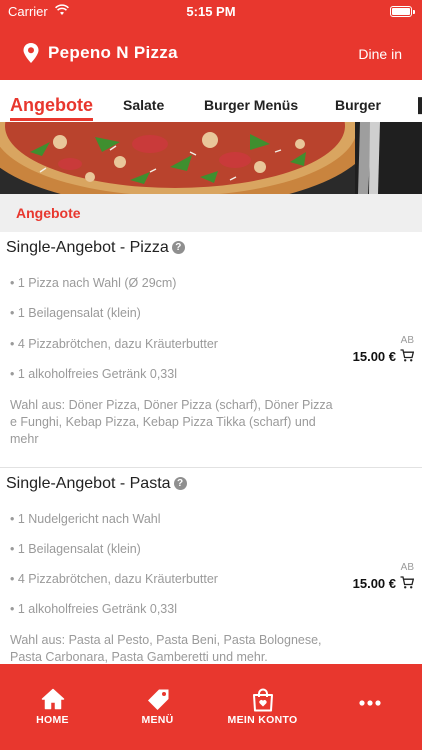 This screenshot has width=422, height=750. I want to click on section-title: Angebote, so click(48, 213).